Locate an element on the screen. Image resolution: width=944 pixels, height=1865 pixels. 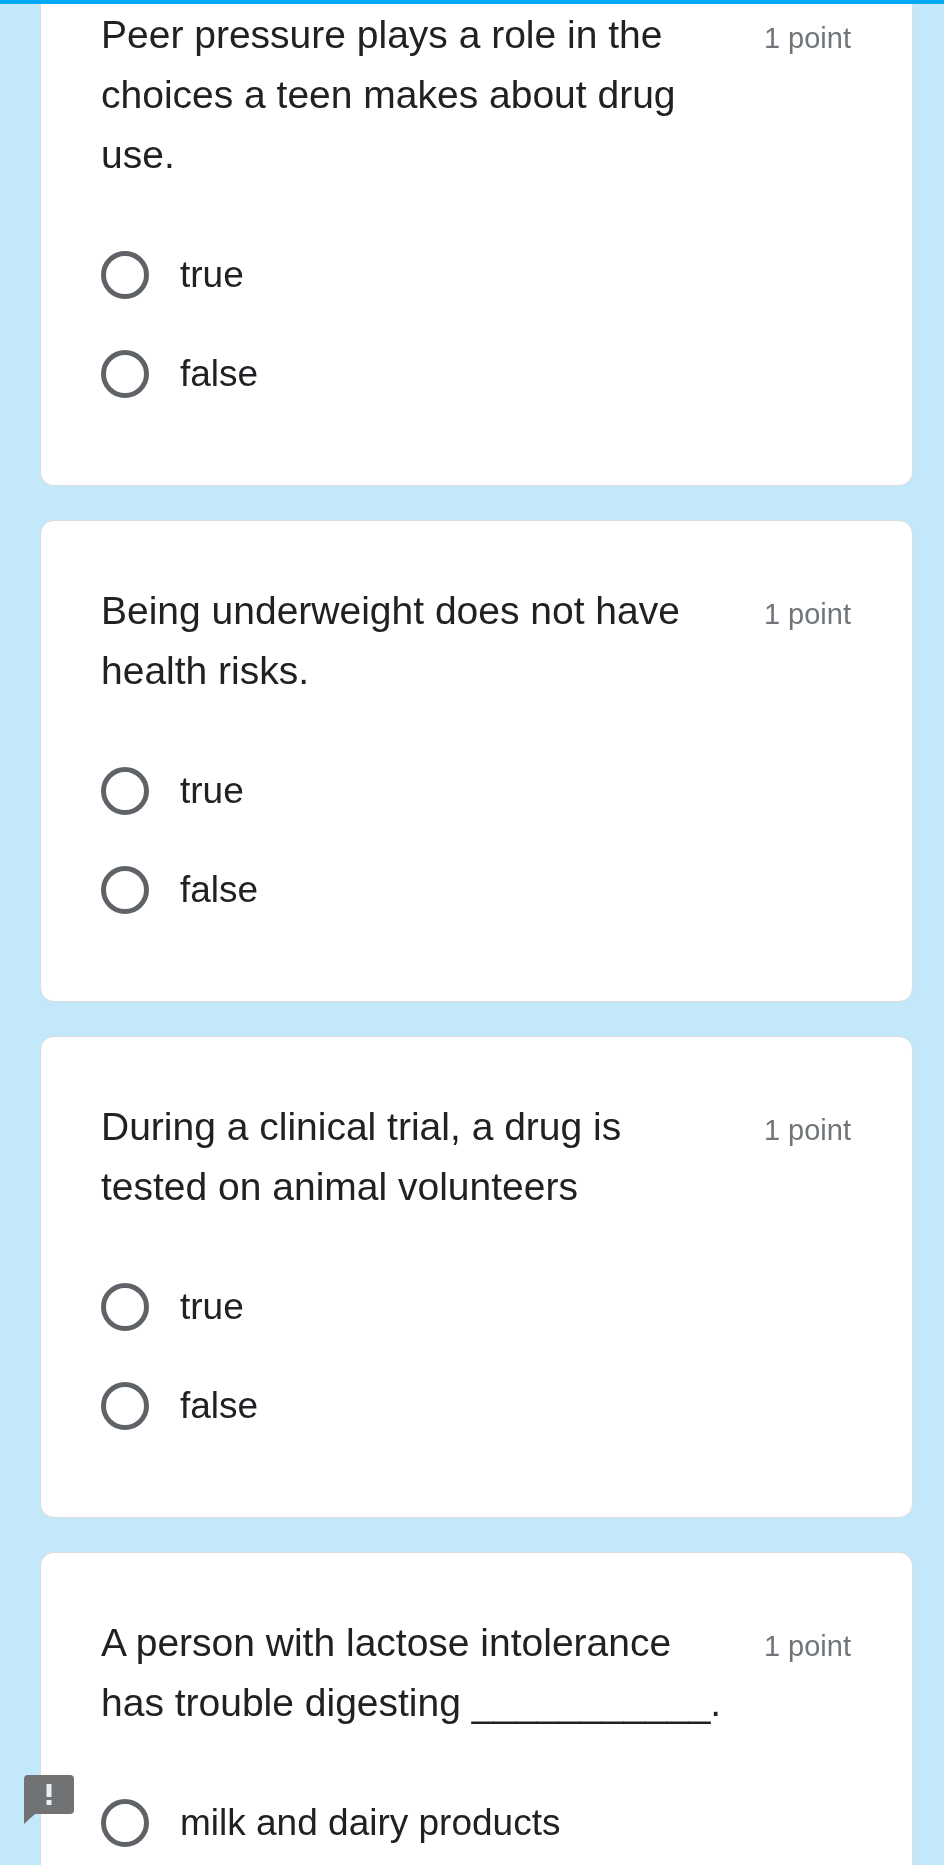
question-text: Peer pressure plays a role in the choices a teen makes about drug use. is located at coordinates (389, 95).